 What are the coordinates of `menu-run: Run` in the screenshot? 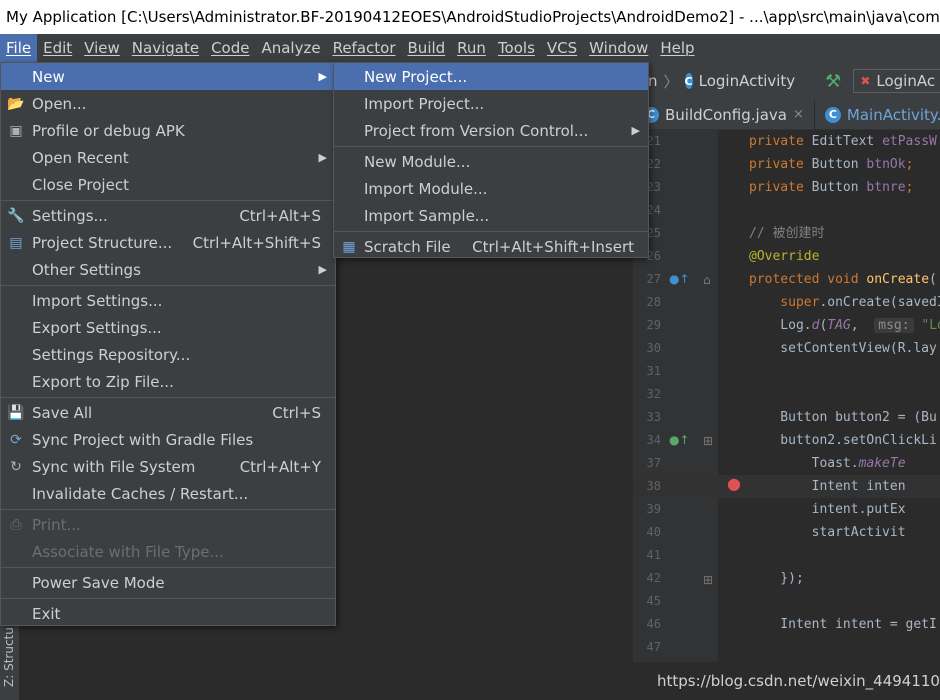 It's located at (471, 48).